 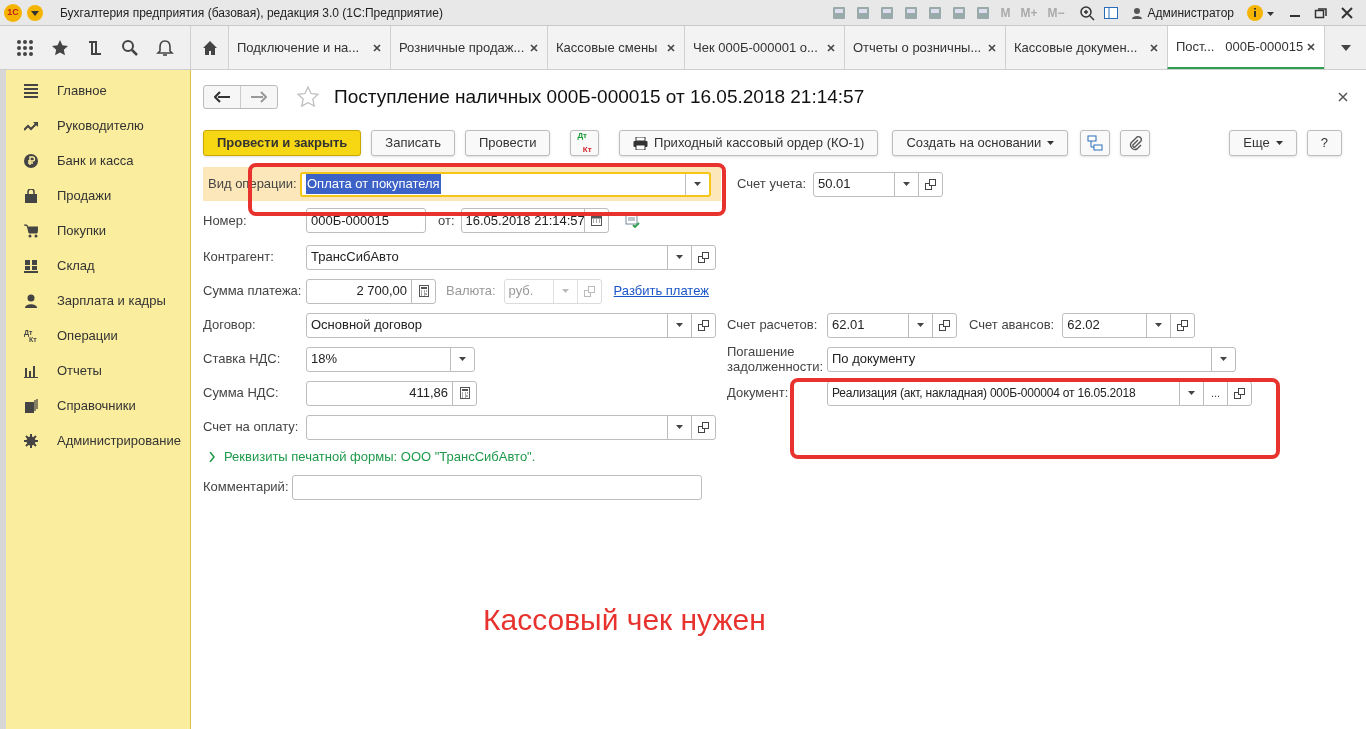 I want to click on attach-button, so click(x=1135, y=143).